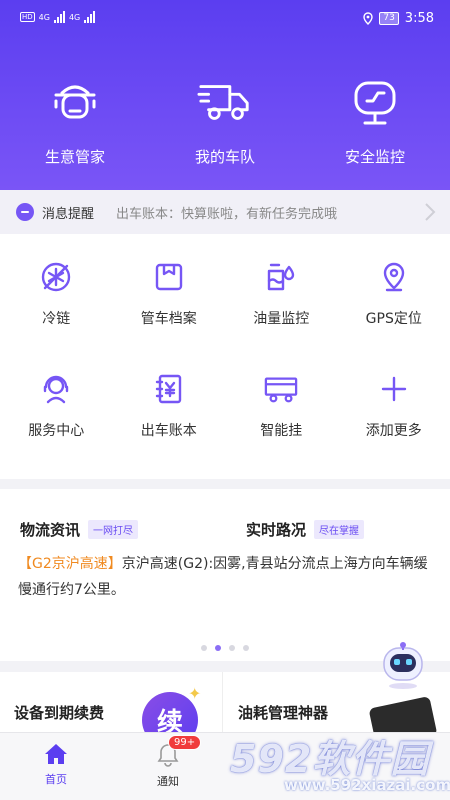  Describe the element at coordinates (25, 212) in the screenshot. I see `message-icon` at that location.